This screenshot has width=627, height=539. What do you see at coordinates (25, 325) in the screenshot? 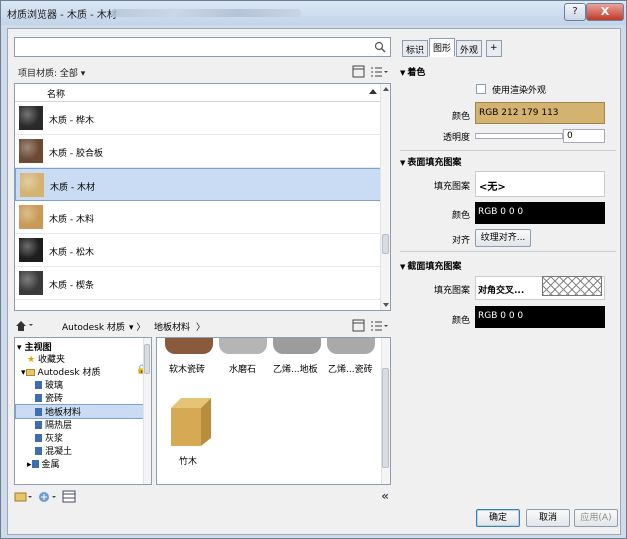
I see `home-icon` at bounding box center [25, 325].